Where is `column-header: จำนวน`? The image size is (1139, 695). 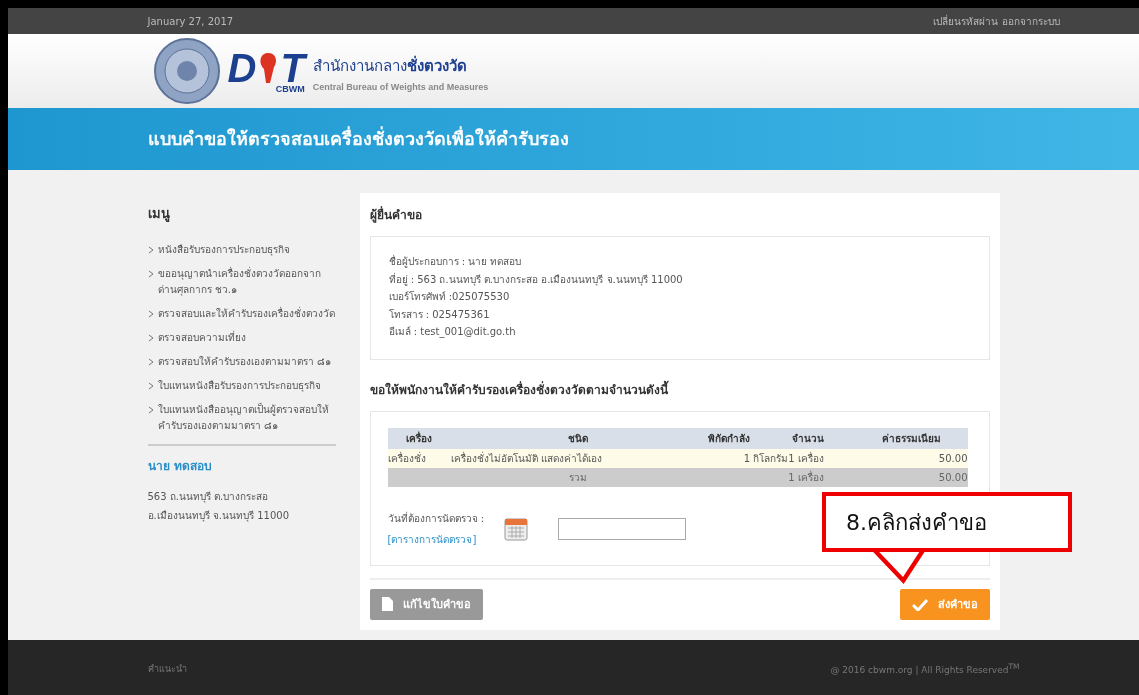 column-header: จำนวน is located at coordinates (822, 438).